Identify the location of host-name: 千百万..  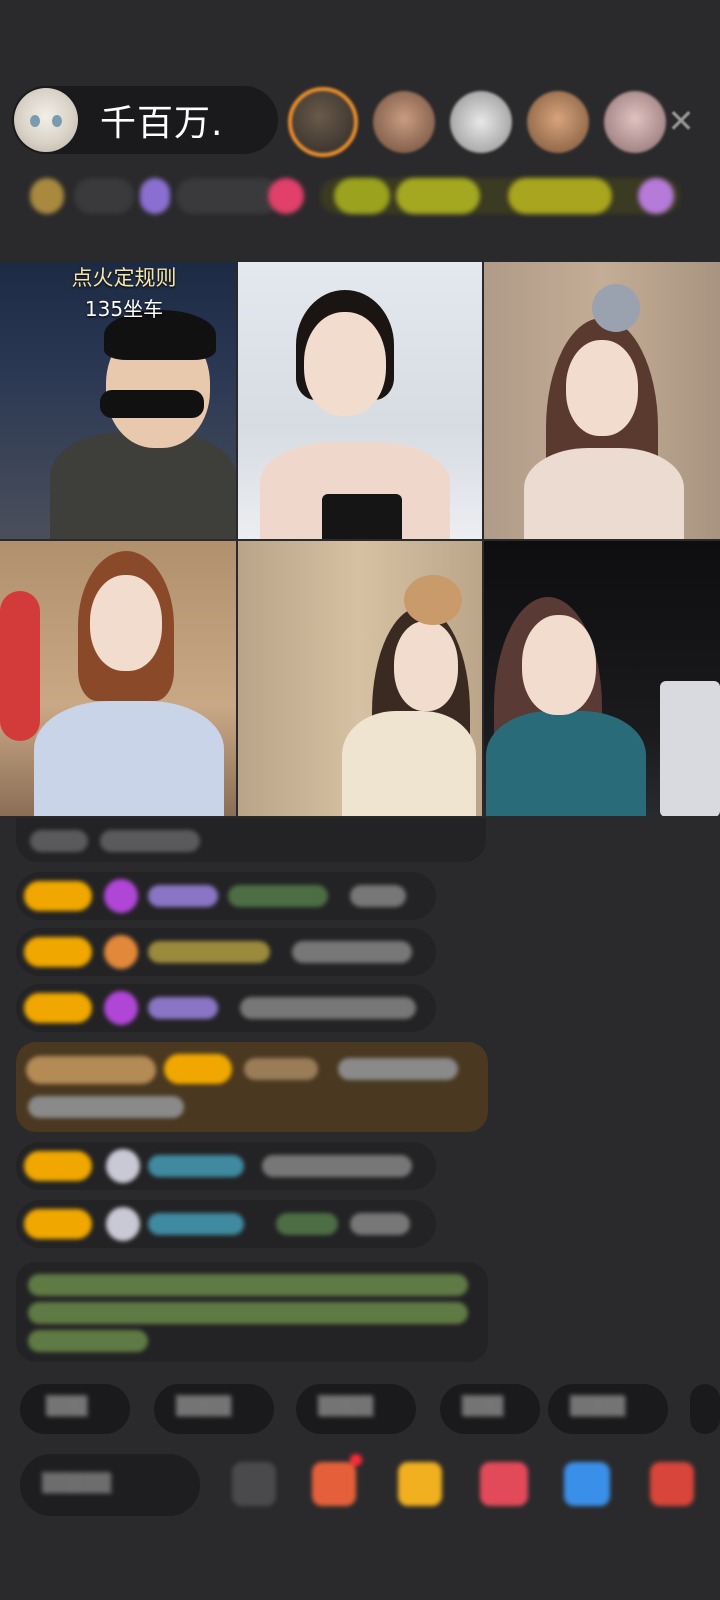
(162, 123).